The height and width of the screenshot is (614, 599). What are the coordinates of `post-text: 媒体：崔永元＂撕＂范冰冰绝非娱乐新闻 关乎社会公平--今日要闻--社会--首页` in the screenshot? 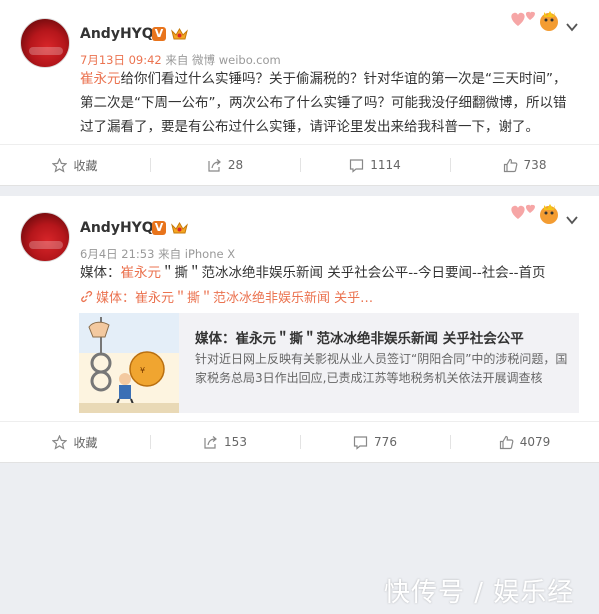 It's located at (313, 273).